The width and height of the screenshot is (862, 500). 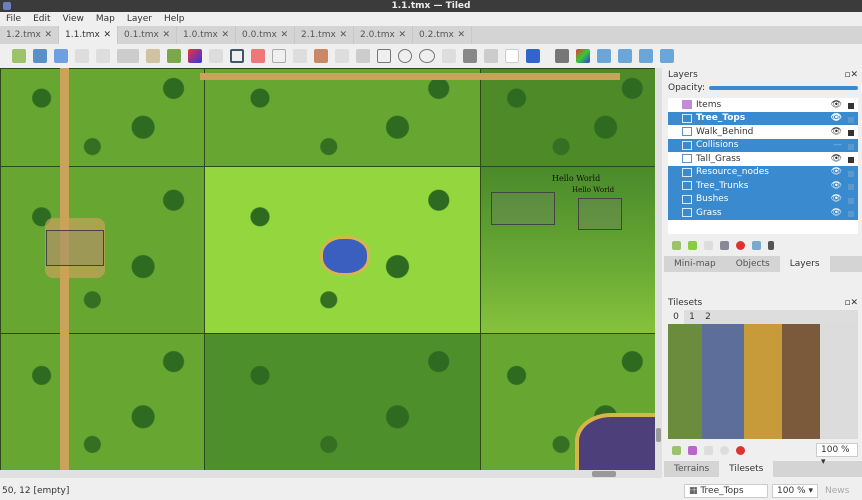 I want to click on insert-image-icon, so click(x=470, y=56).